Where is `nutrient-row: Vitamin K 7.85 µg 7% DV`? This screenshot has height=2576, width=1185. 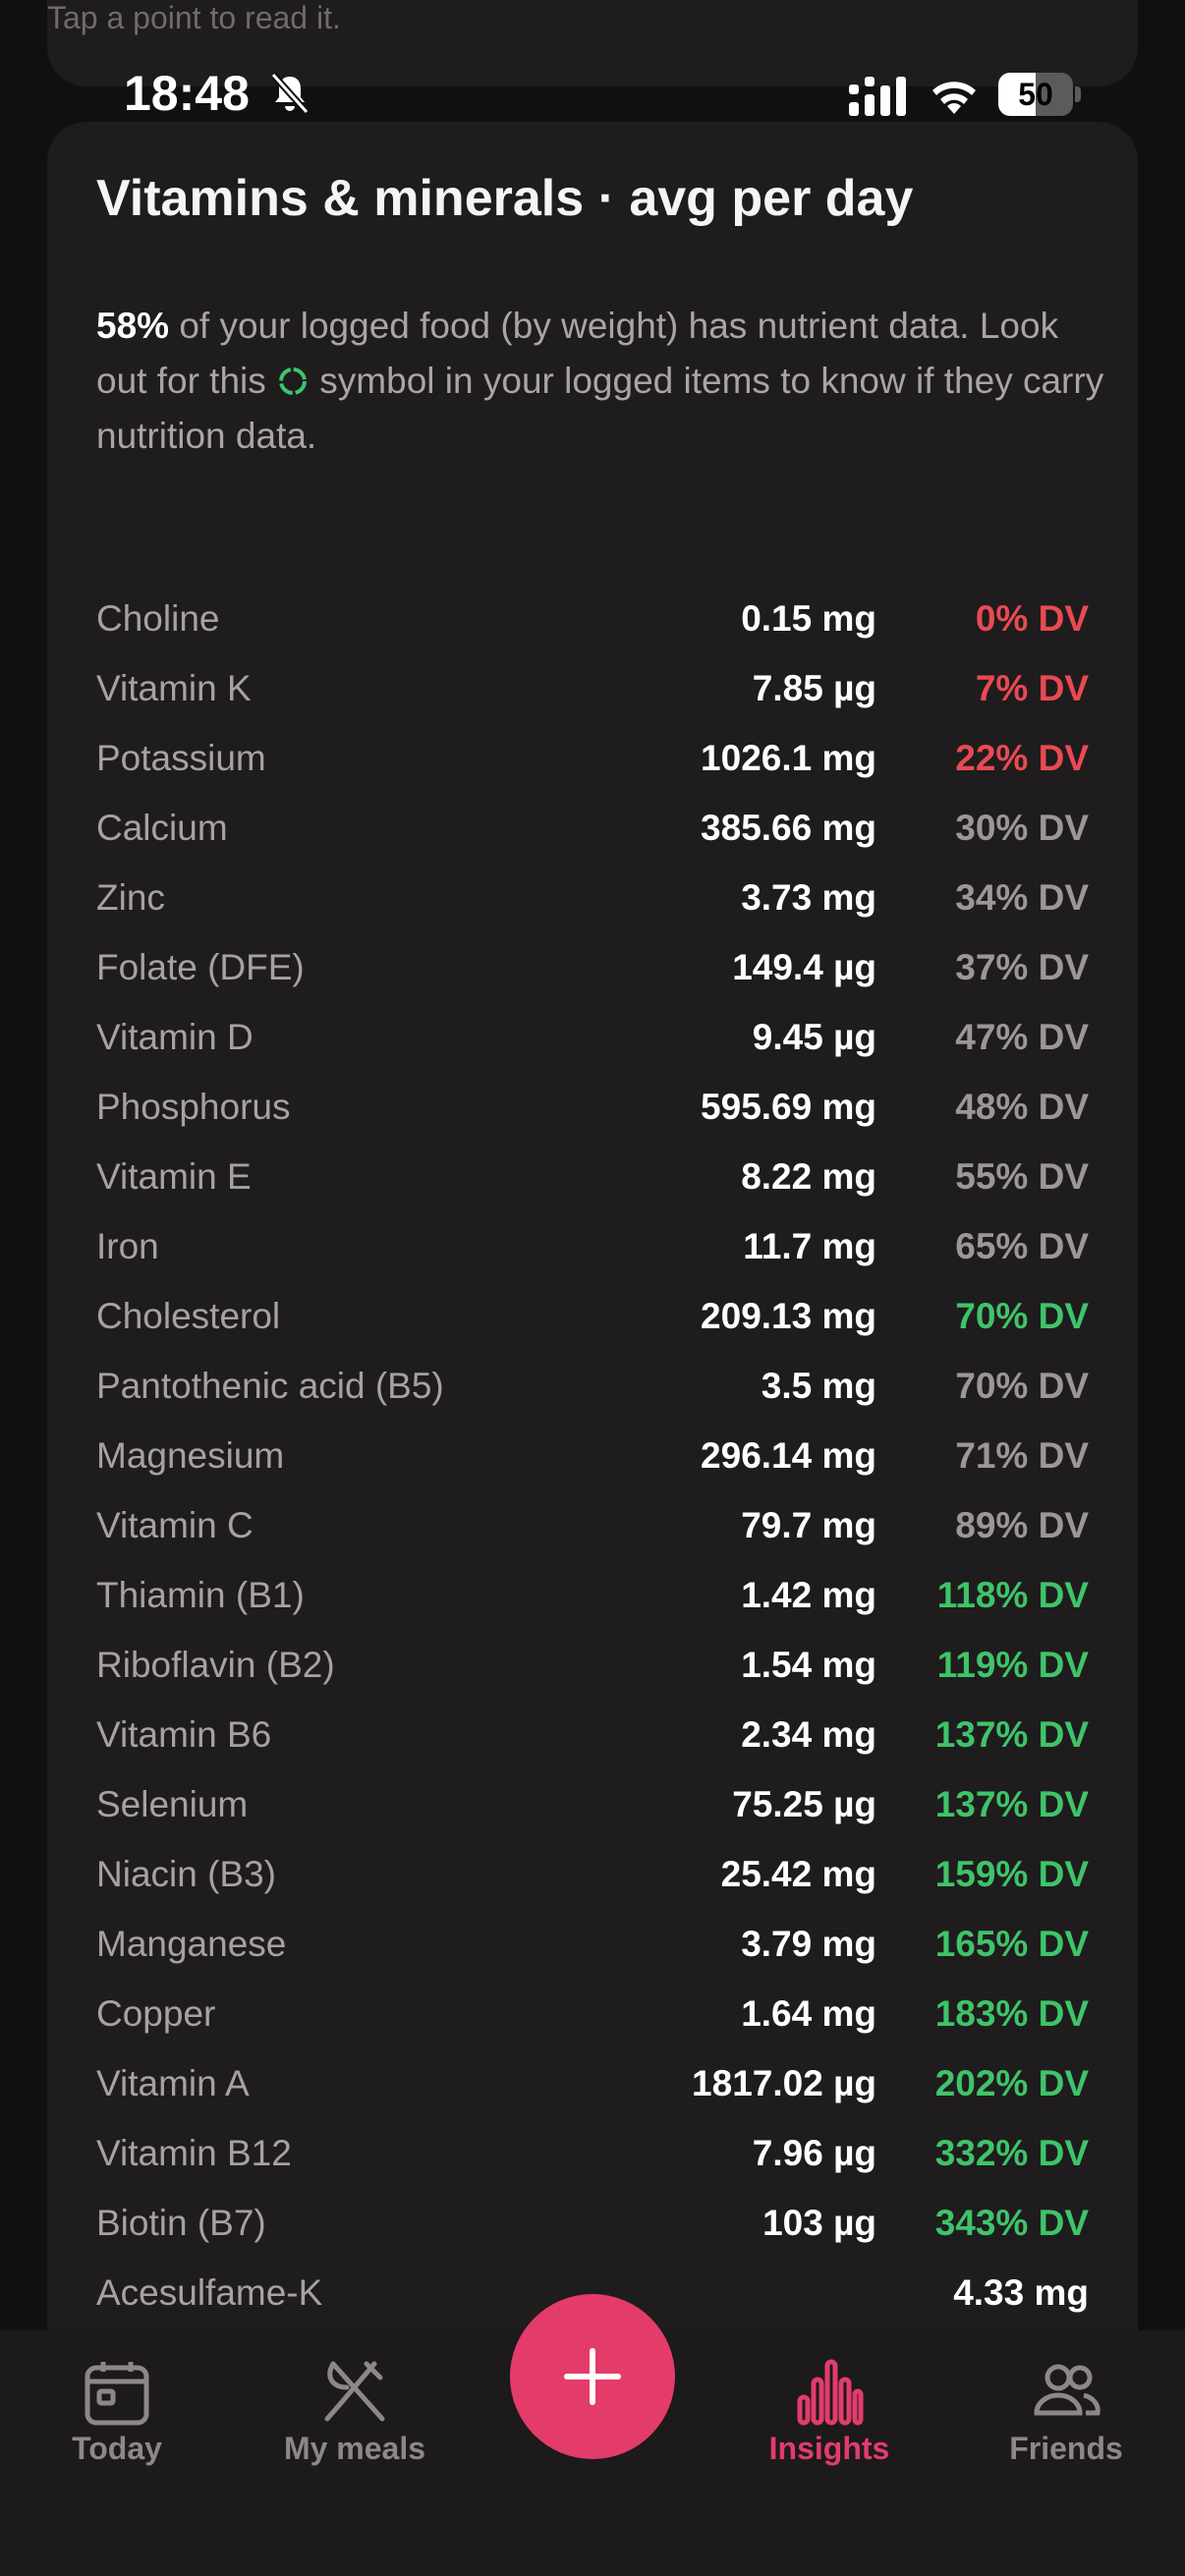
nutrient-row: Vitamin K 7.85 µg 7% DV is located at coordinates (592, 688).